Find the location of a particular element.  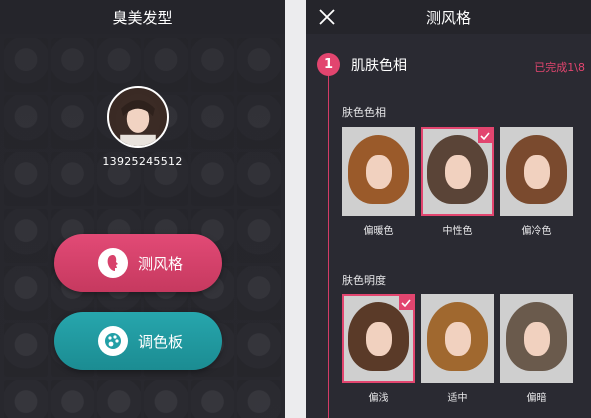

close-icon is located at coordinates (327, 17).